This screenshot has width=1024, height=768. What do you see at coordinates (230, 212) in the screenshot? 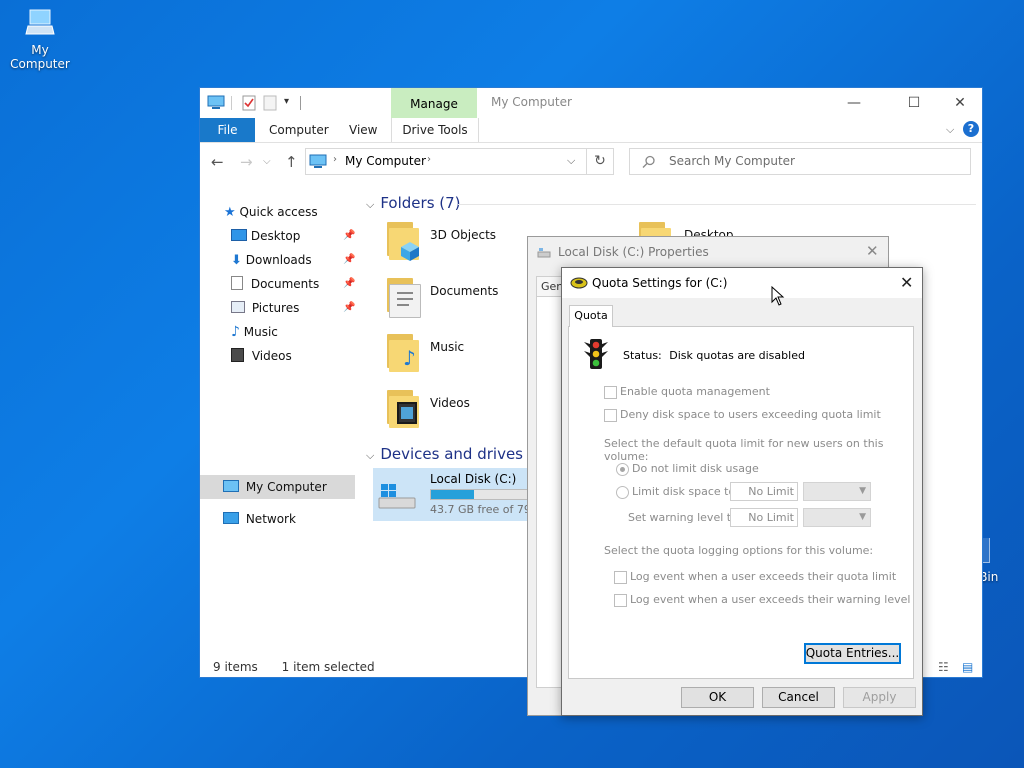
I see `star-icon: ★` at bounding box center [230, 212].